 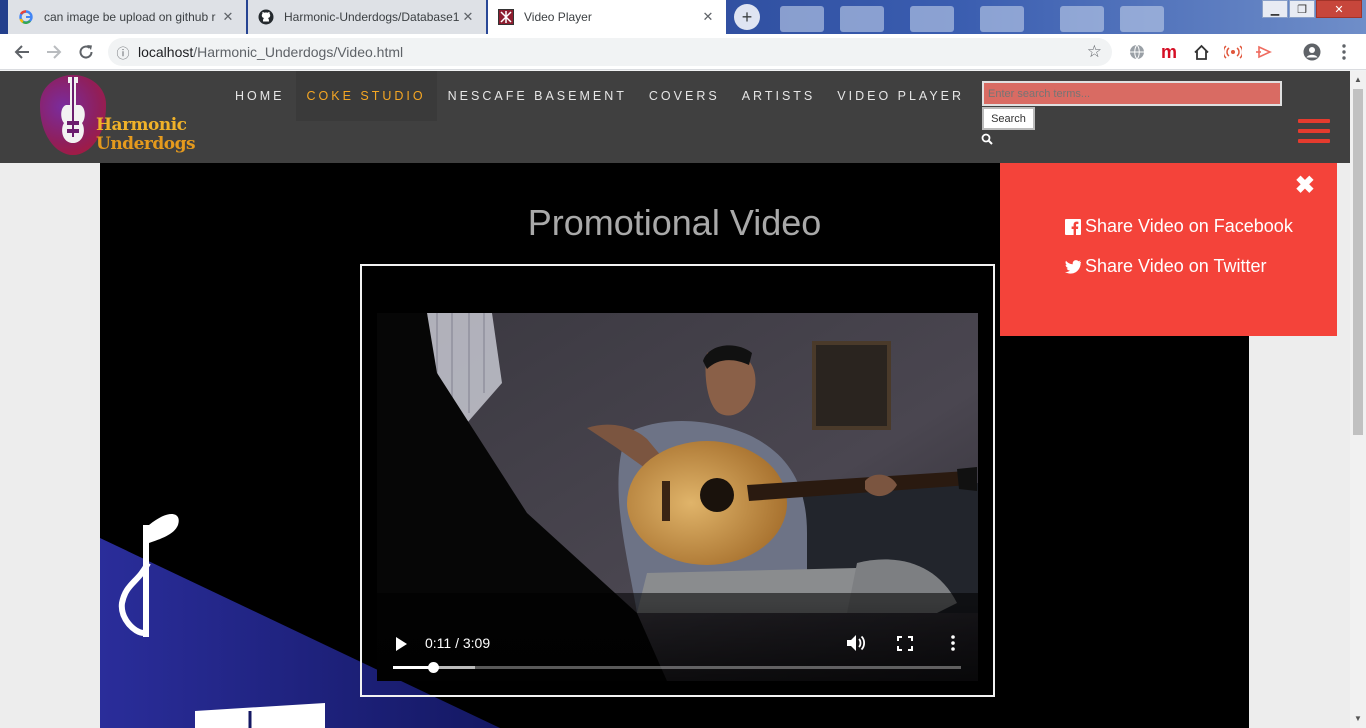 I want to click on site-info-icon: ⓘ, so click(x=123, y=52).